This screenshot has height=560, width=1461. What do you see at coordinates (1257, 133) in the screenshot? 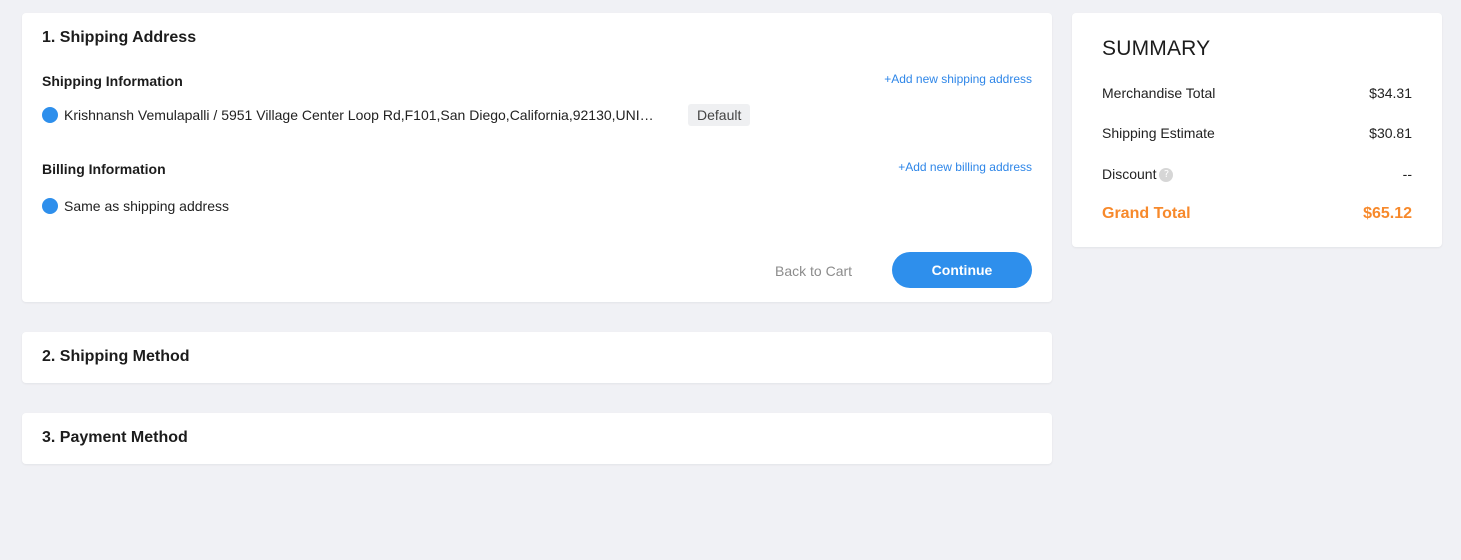
I see `shipping-estimate-row: Shipping Estimate $30.81` at bounding box center [1257, 133].